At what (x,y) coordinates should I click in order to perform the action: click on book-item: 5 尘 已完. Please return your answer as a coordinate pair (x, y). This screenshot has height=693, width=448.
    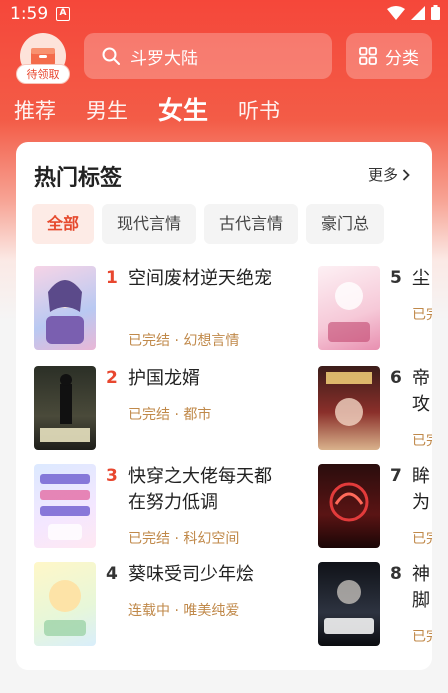
    Looking at the image, I should click on (375, 310).